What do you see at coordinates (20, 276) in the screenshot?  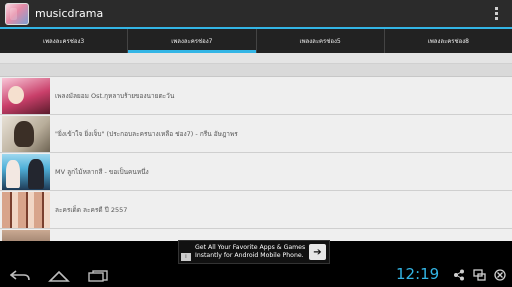 I see `back-icon` at bounding box center [20, 276].